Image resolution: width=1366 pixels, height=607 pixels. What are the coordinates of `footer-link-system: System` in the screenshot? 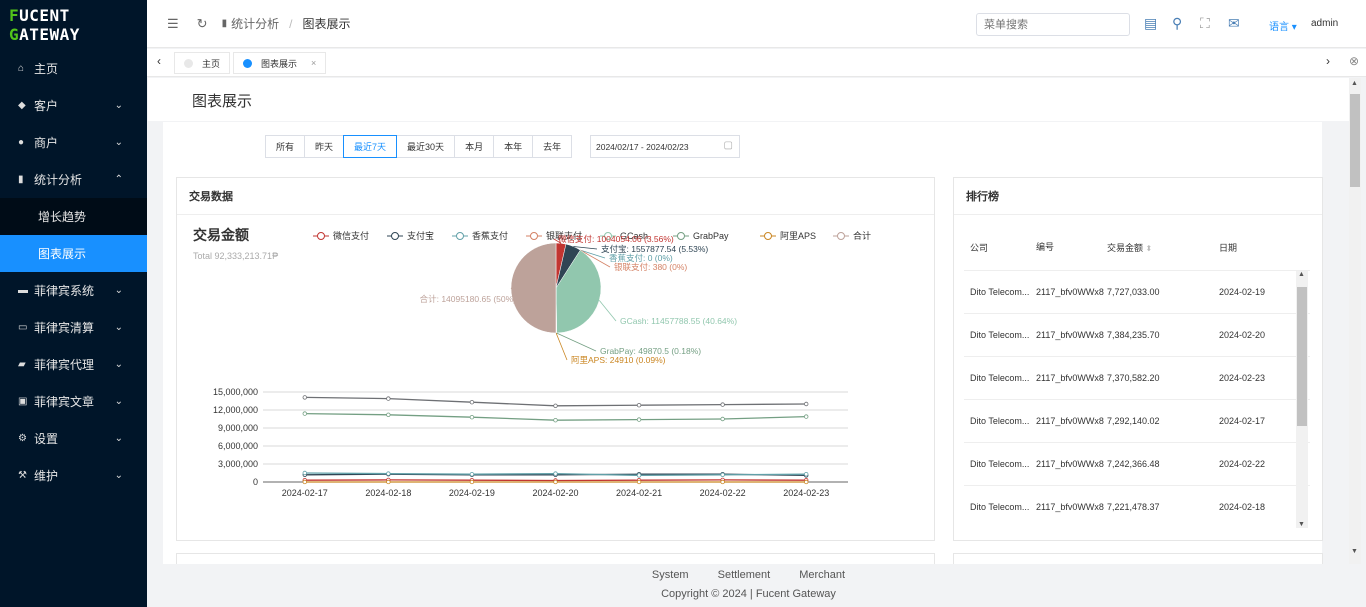 It's located at (670, 575).